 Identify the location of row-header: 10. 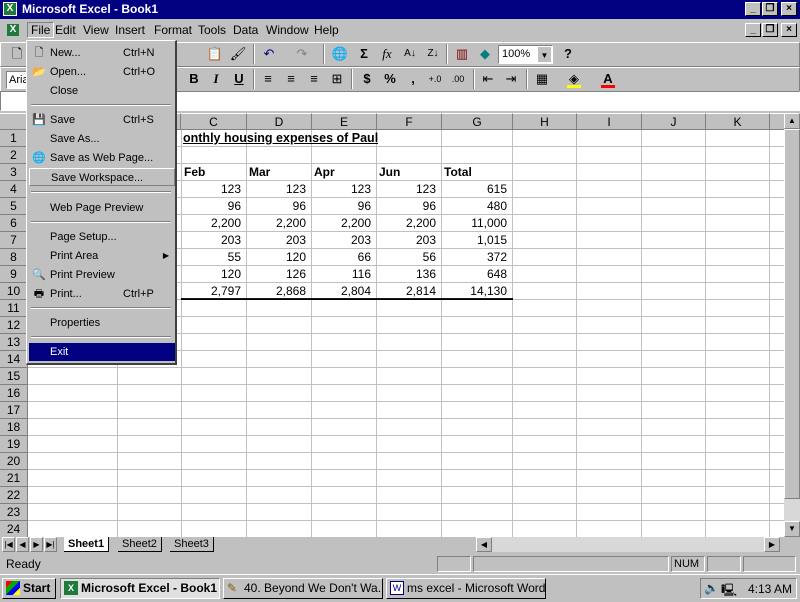
(14, 291).